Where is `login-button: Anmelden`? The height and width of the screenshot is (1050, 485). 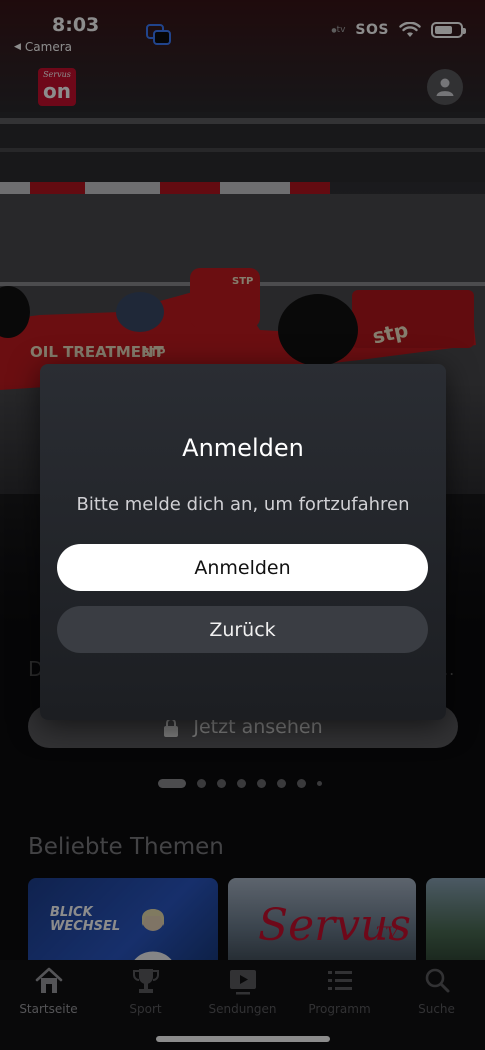 login-button: Anmelden is located at coordinates (242, 567).